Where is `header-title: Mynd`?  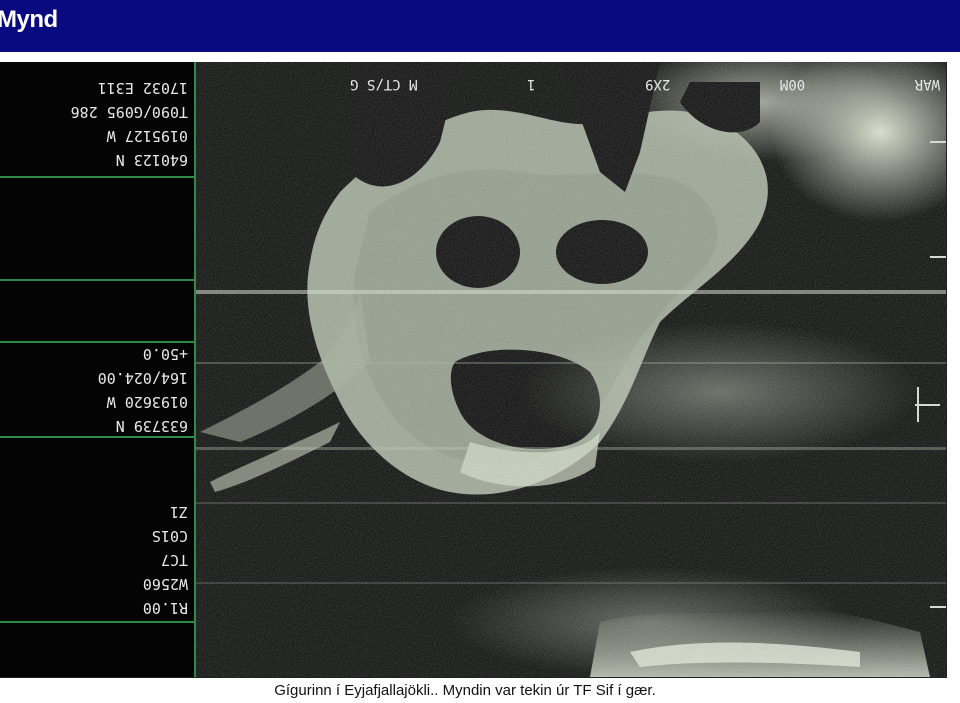
header-title: Mynd is located at coordinates (29, 19).